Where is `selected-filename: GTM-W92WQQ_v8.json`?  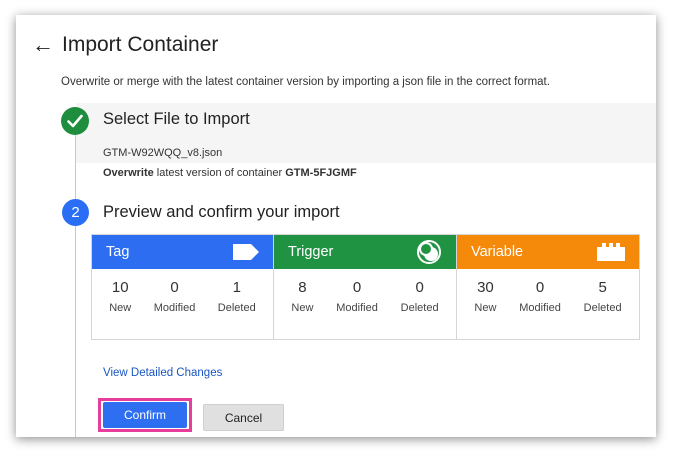 selected-filename: GTM-W92WQQ_v8.json is located at coordinates (163, 153).